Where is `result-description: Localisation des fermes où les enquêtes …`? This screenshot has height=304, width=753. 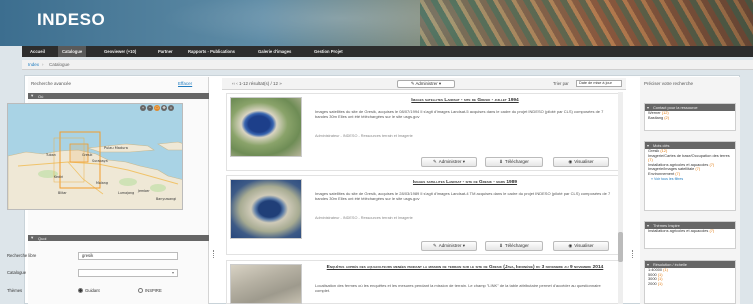
result-description: Localisation des fermes où les enquêtes … is located at coordinates (458, 288).